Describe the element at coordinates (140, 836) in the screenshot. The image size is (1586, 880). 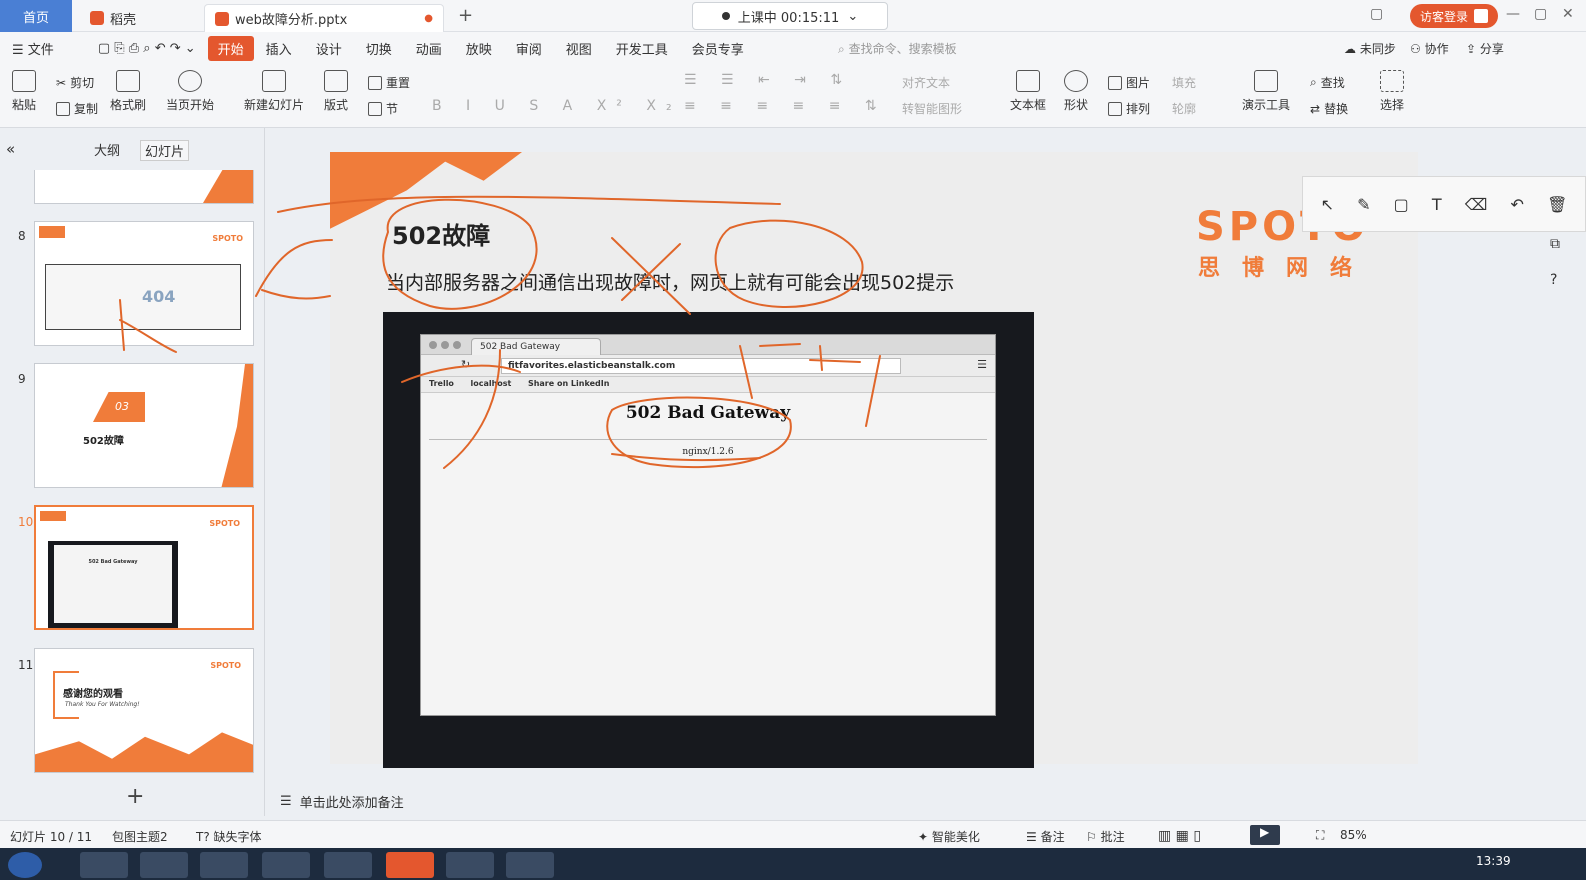
I see `theme-name: 包图主题2` at that location.